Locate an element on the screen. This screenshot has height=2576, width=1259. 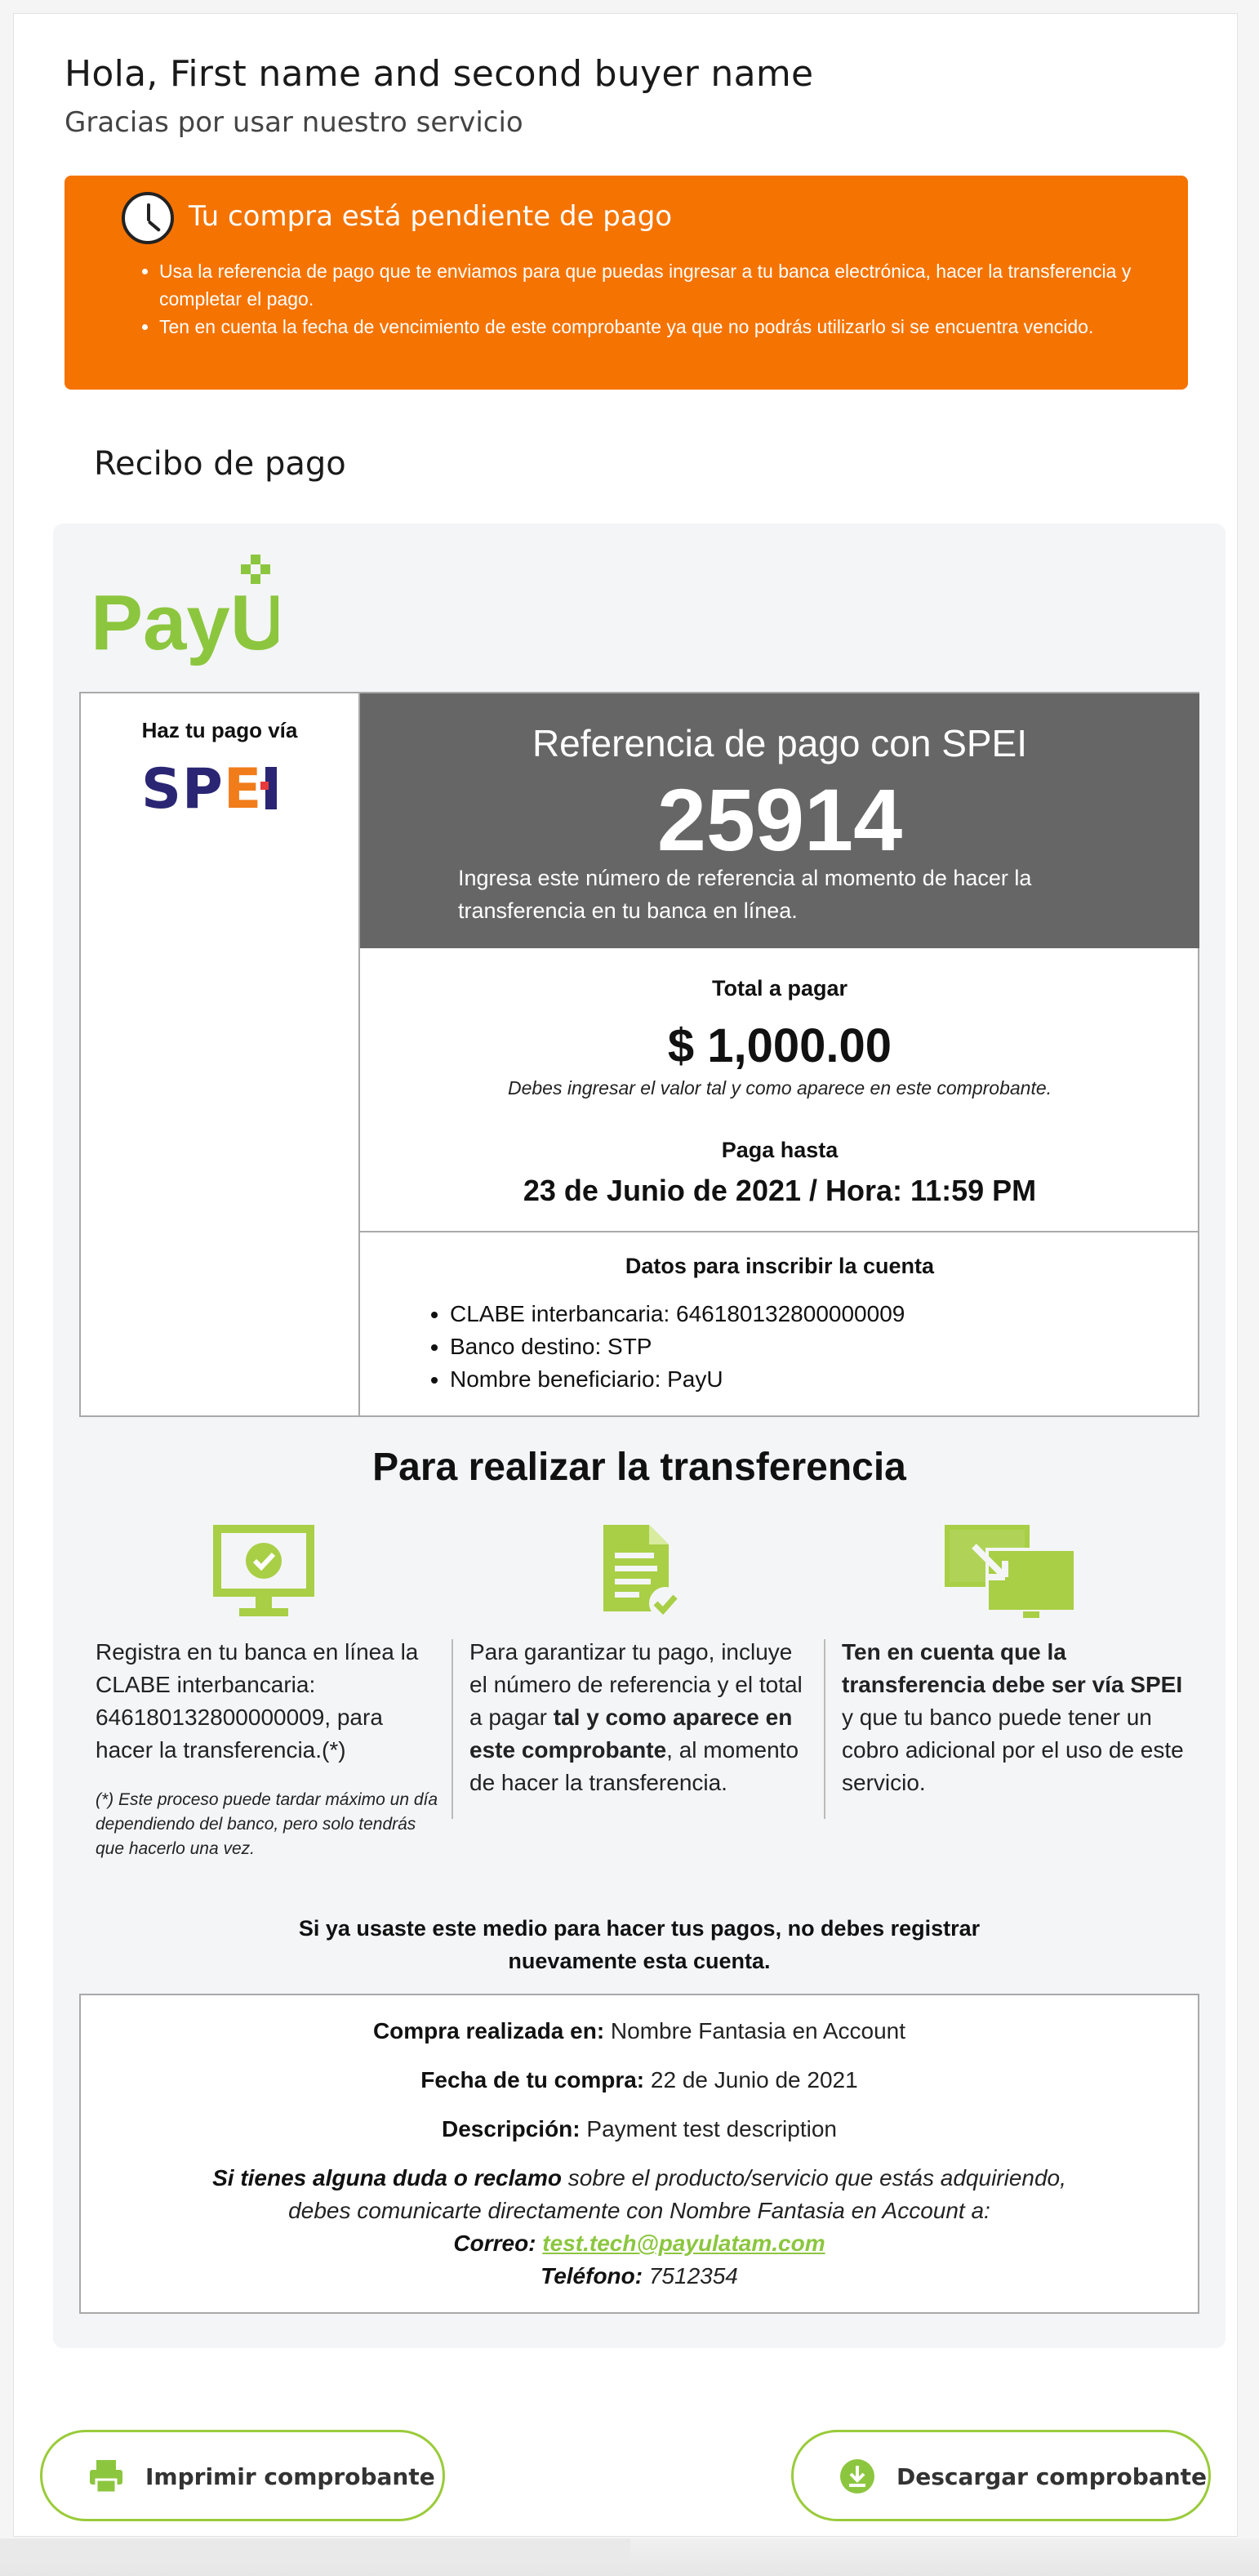
greeting-subtitle: Gracias por usar nuestro servicio is located at coordinates (294, 122).